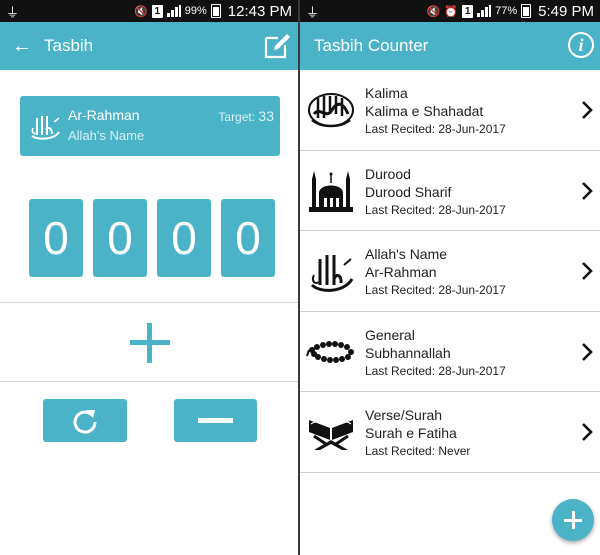 This screenshot has height=555, width=600. I want to click on item-name: Kalima e Shahadat, so click(424, 111).